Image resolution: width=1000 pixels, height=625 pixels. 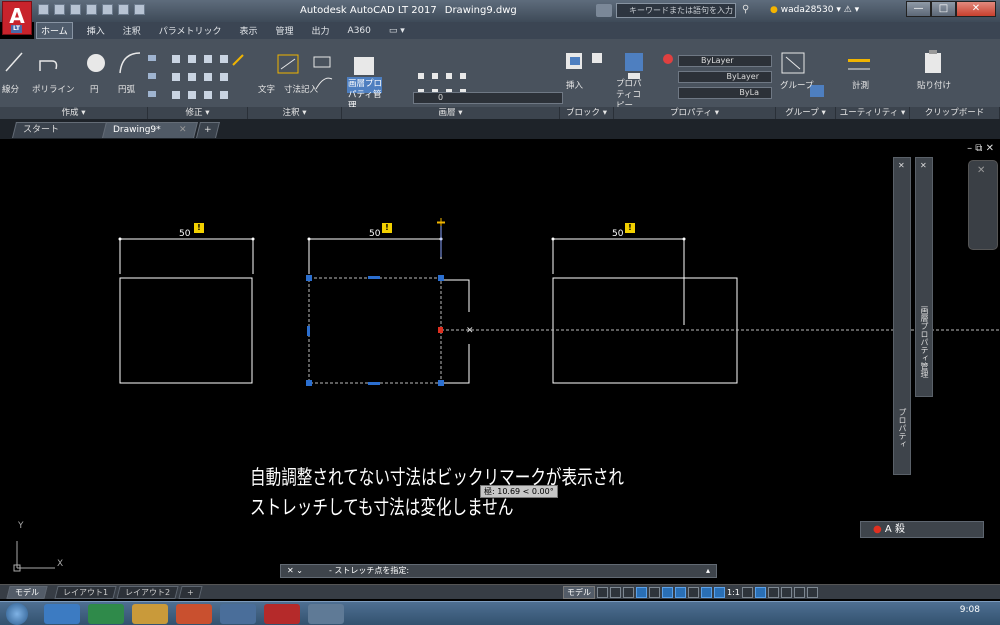 I want to click on media-taskbar-icon, so click(x=106, y=614).